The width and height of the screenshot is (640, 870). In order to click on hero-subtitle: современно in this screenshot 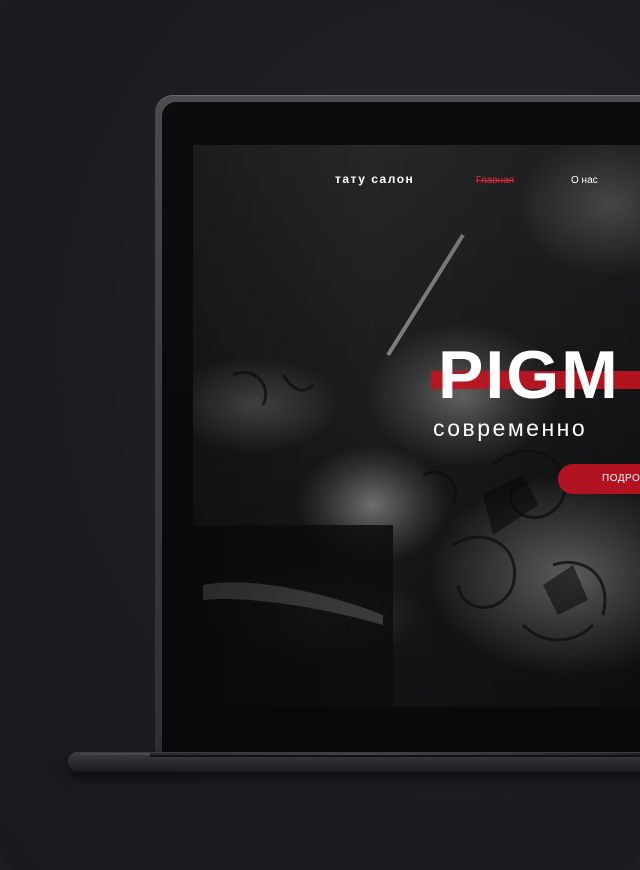, I will do `click(510, 428)`.